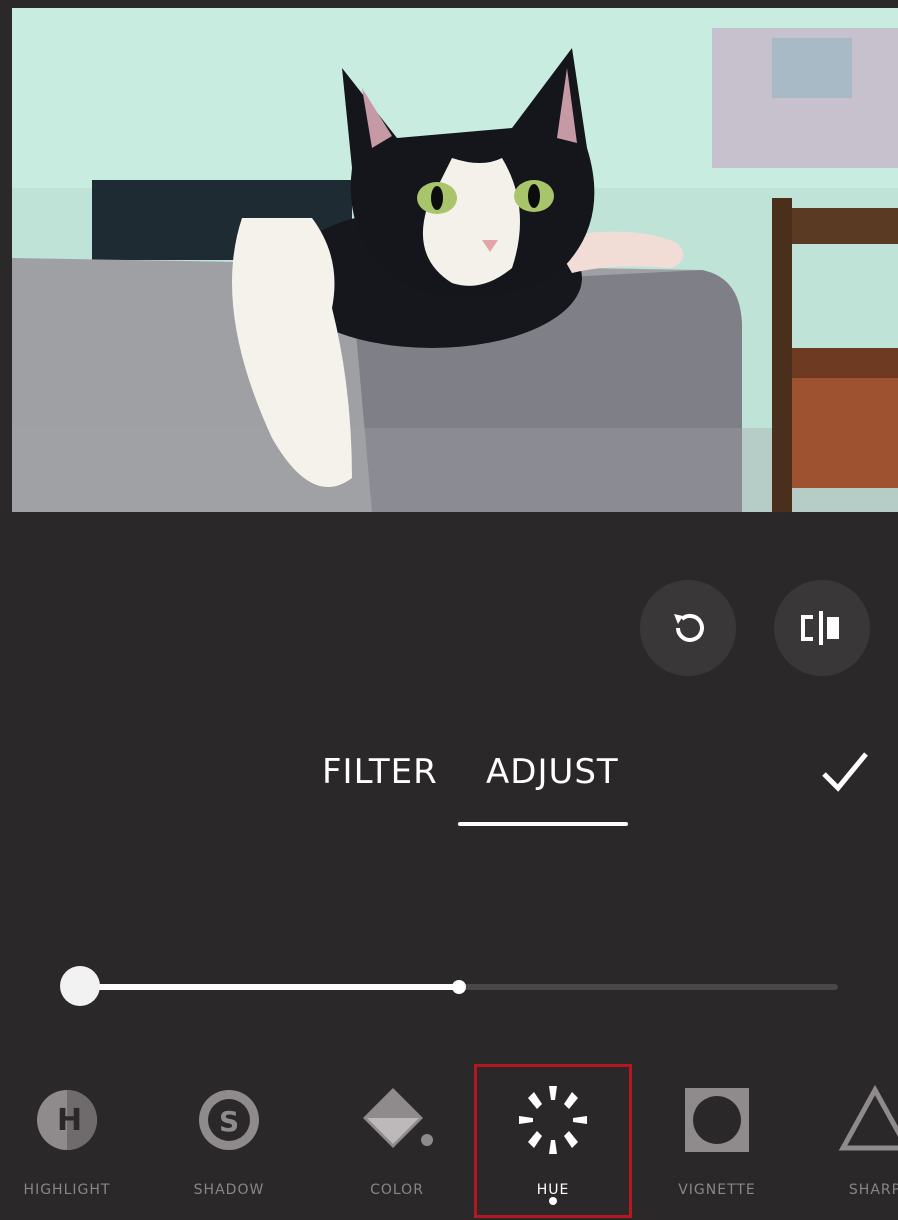 The image size is (898, 1220). I want to click on tool-color: COLOR, so click(397, 1141).